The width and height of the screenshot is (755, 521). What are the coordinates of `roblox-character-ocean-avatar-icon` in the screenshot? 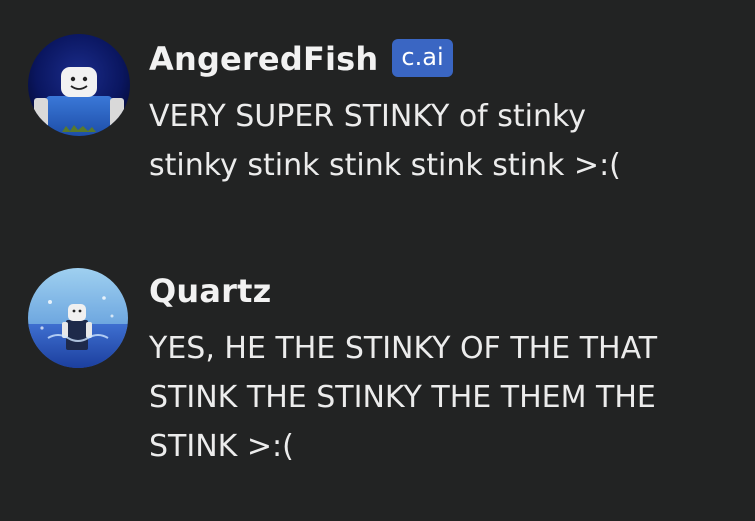 It's located at (78, 318).